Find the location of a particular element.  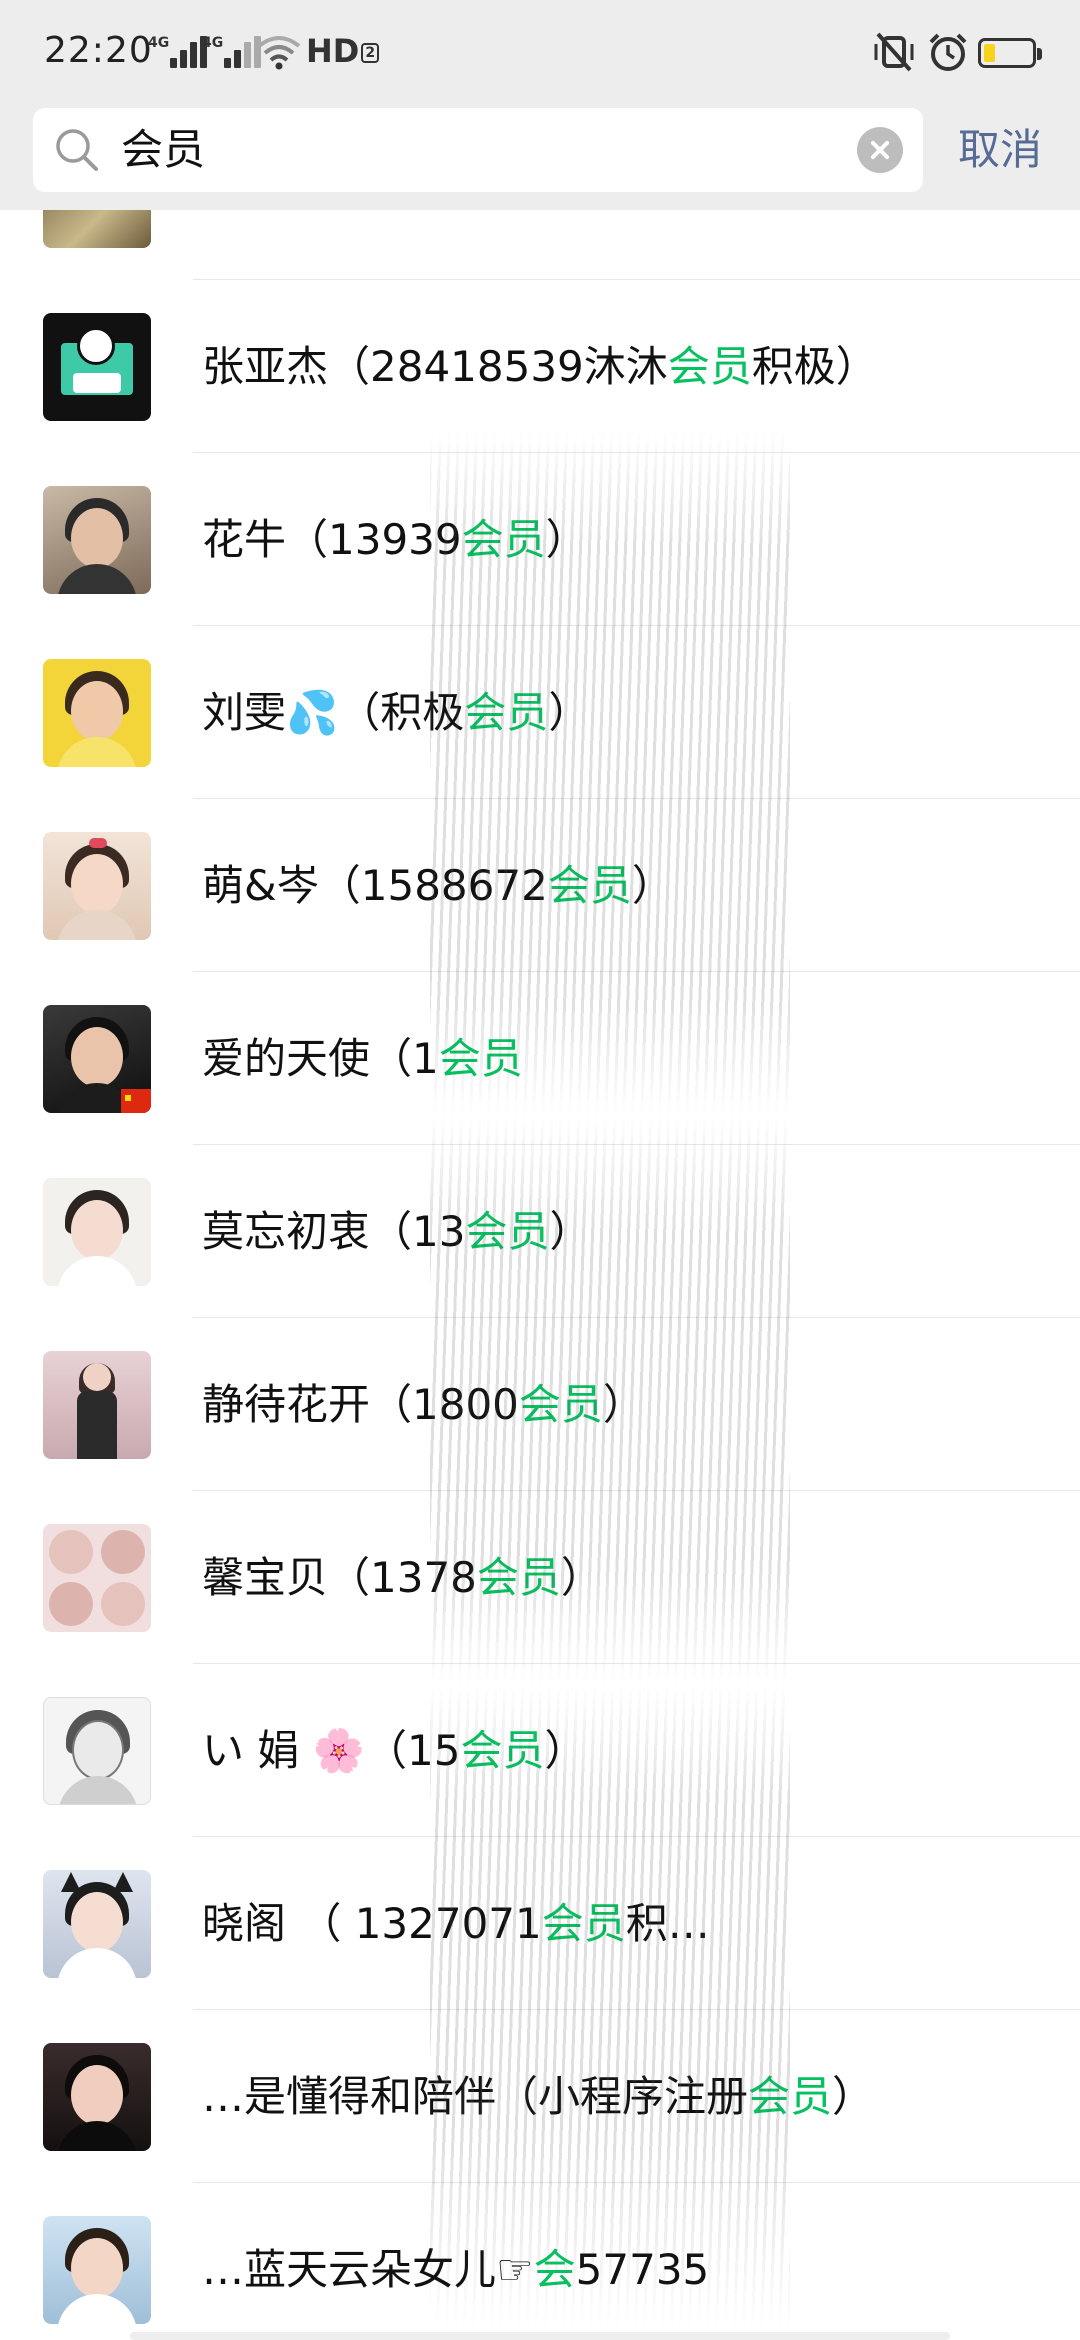

list-item: 静待花开（1800会员） is located at coordinates (540, 1404).